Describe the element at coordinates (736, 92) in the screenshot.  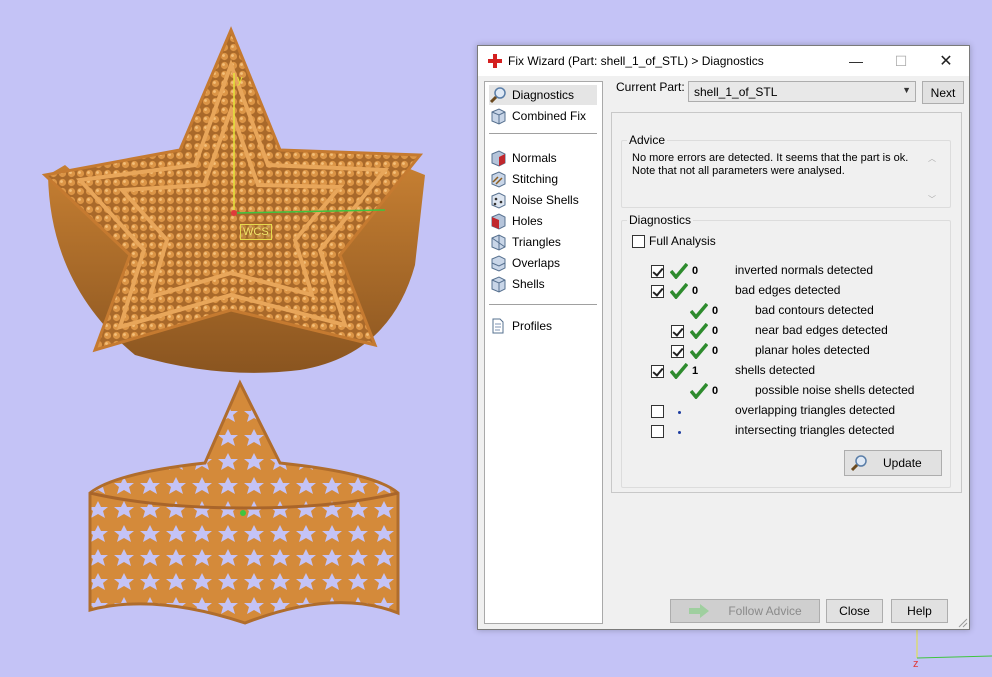
I see `current-part-value: shell_1_of_STL` at that location.